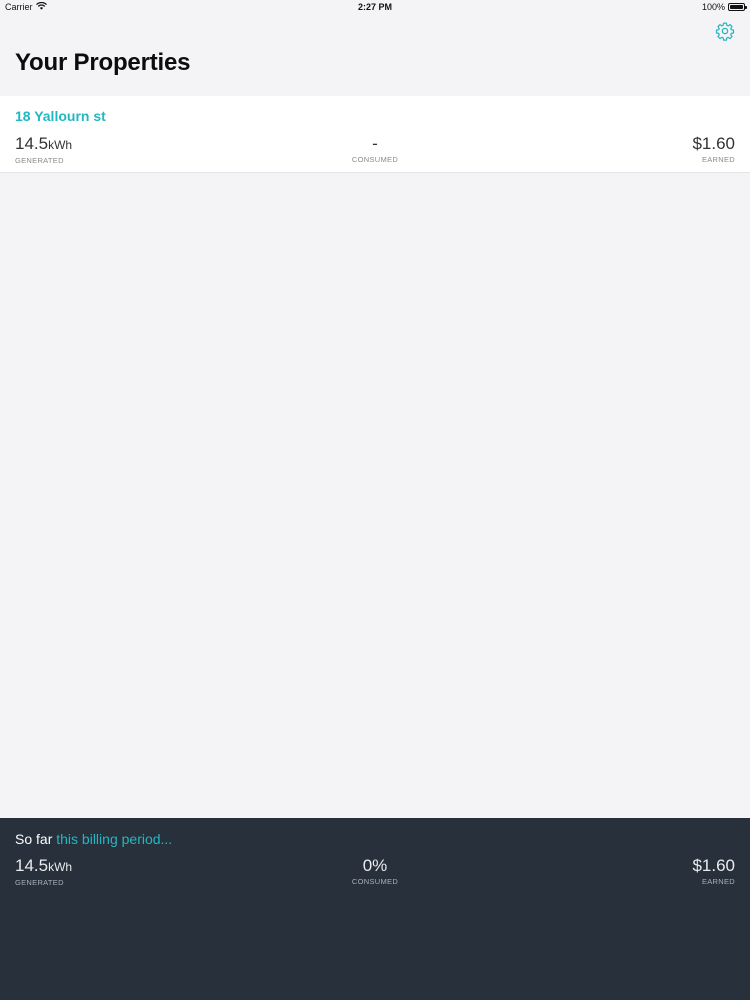 The image size is (750, 1000). Describe the element at coordinates (375, 159) in the screenshot. I see `consumed-label: CONSUMED` at that location.